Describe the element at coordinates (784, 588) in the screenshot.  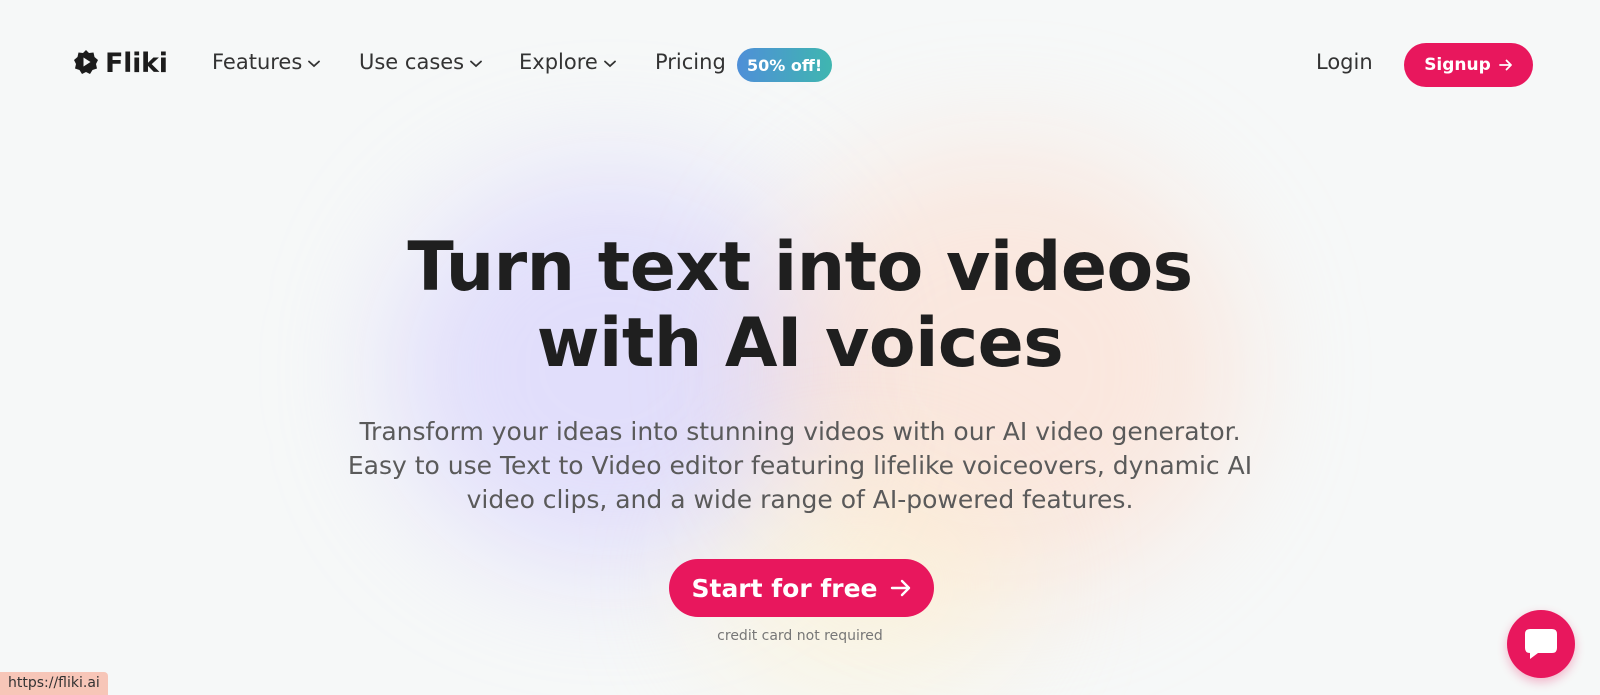
I see `cta-label: Start for free` at that location.